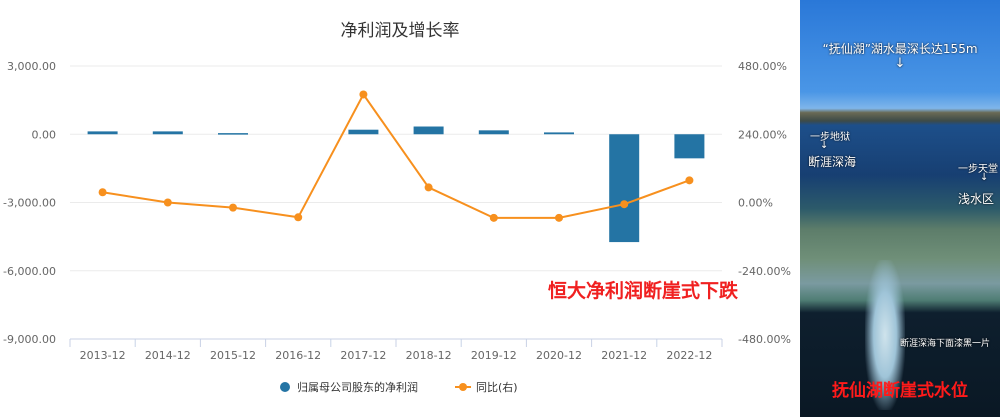  I want to click on left-tick-label: -9,000.00, so click(29, 339).